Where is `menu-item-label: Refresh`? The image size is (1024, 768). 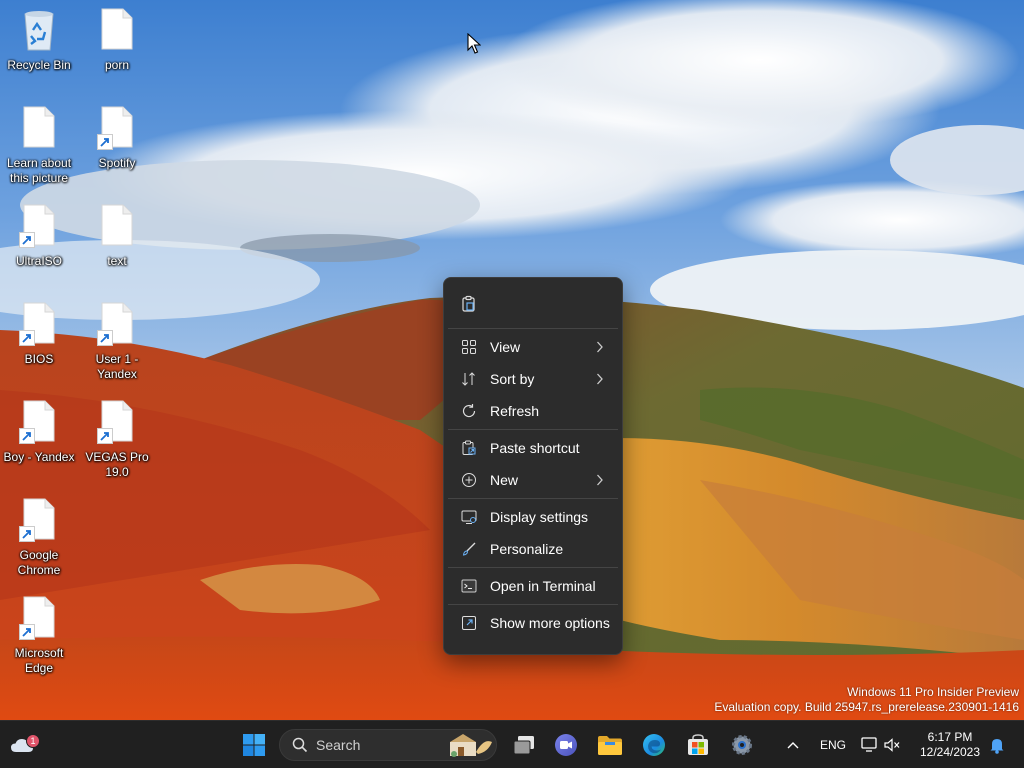
menu-item-label: Refresh is located at coordinates (515, 411).